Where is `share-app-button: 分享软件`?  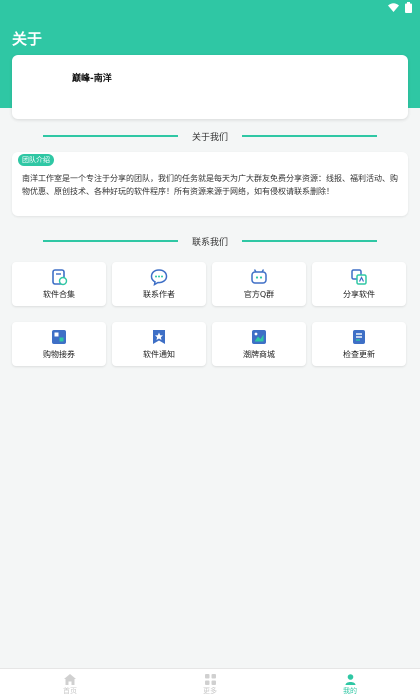 share-app-button: 分享软件 is located at coordinates (359, 284).